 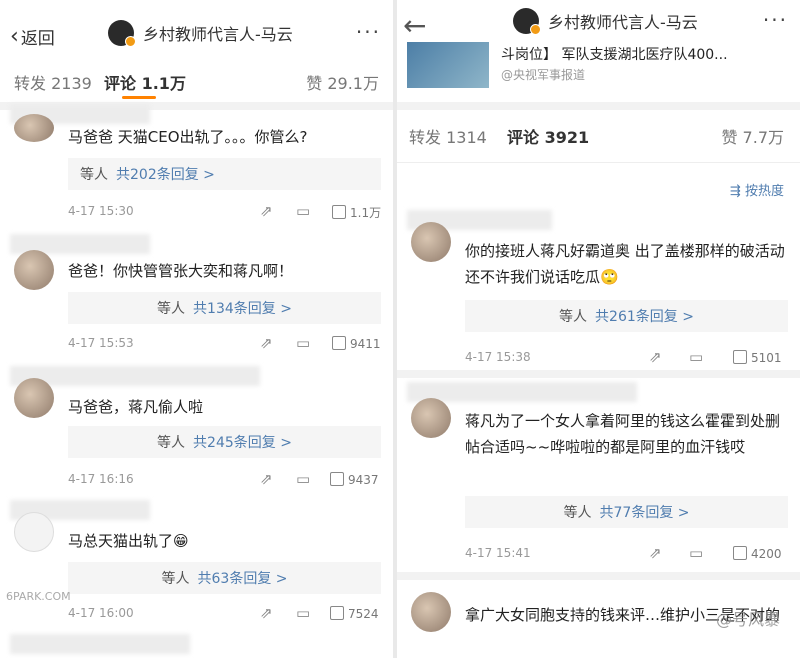 I want to click on comment-text: 马爸爸 天猫CEO出轨了。。。你管么?, so click(x=188, y=137).